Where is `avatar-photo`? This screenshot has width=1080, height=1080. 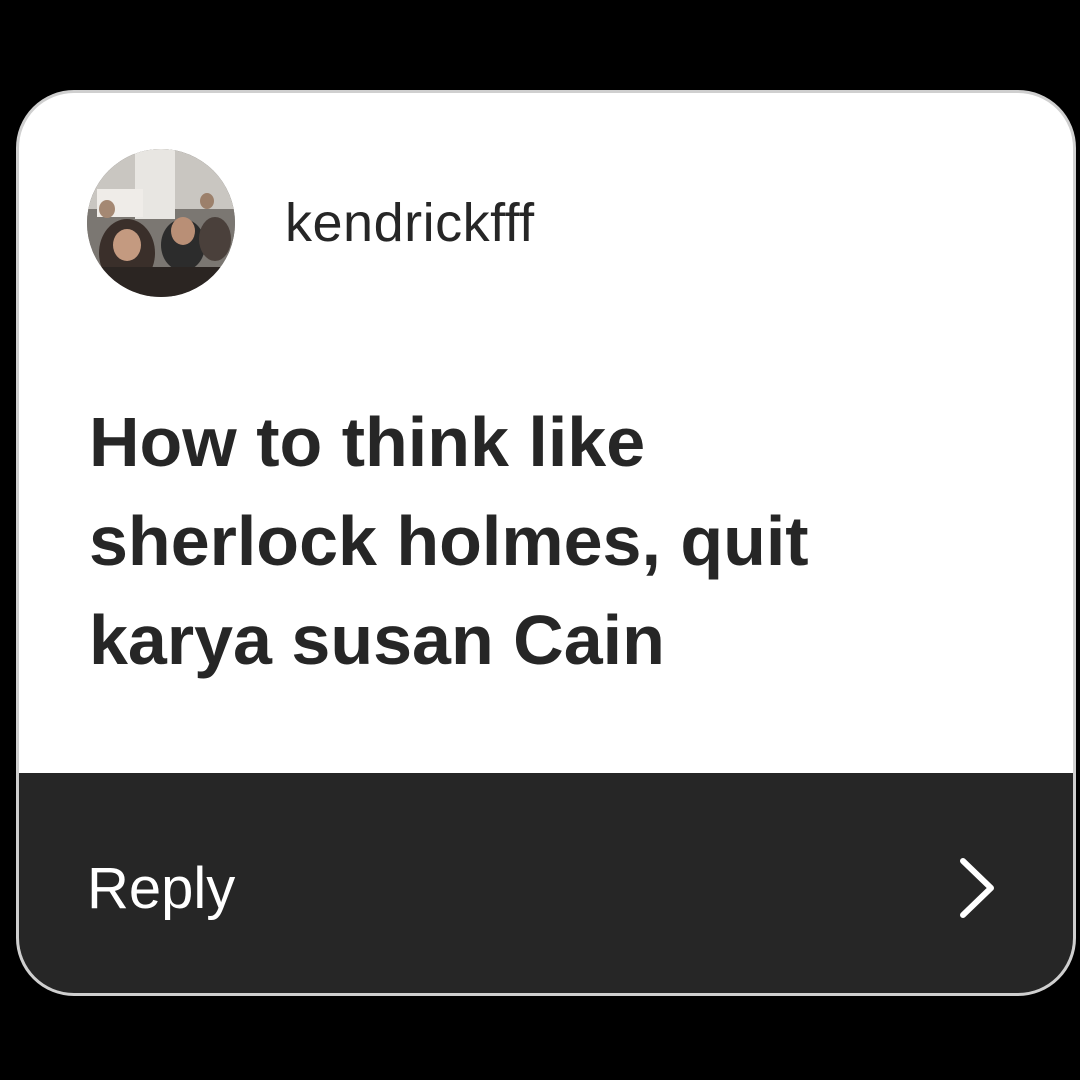
avatar-photo is located at coordinates (161, 223).